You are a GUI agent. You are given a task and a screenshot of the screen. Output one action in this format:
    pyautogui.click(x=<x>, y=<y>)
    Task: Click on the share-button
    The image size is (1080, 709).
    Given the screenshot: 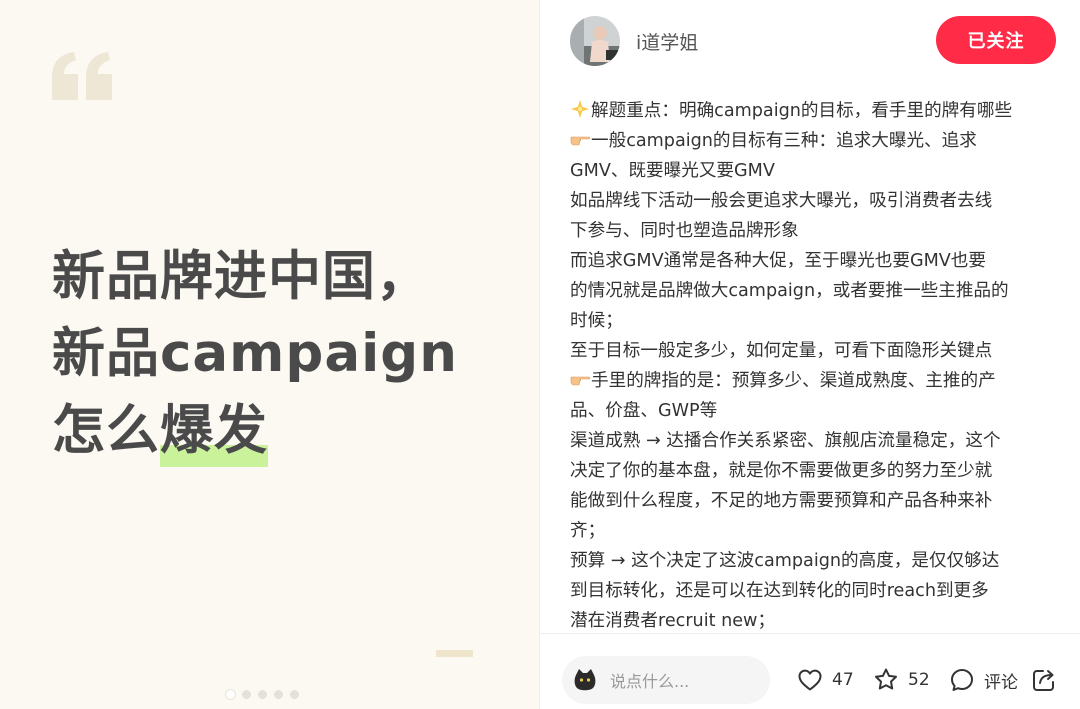 What is the action you would take?
    pyautogui.click(x=1044, y=680)
    